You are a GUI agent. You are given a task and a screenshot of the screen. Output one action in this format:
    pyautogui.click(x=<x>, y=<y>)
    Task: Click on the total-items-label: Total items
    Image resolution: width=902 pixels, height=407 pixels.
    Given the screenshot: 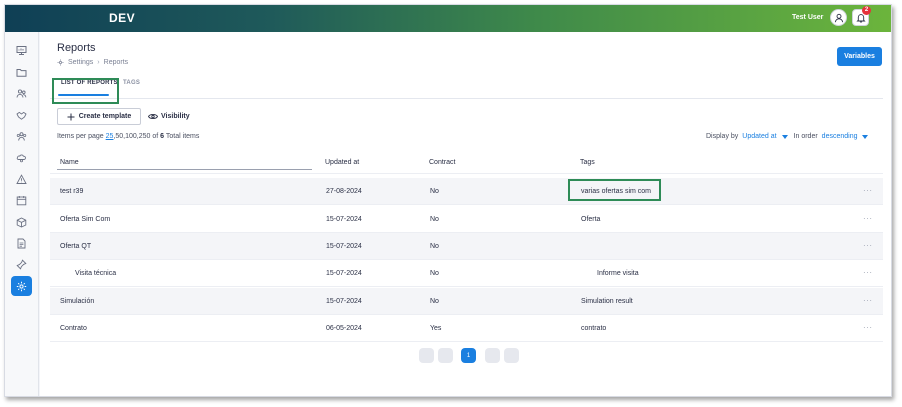 What is the action you would take?
    pyautogui.click(x=182, y=136)
    